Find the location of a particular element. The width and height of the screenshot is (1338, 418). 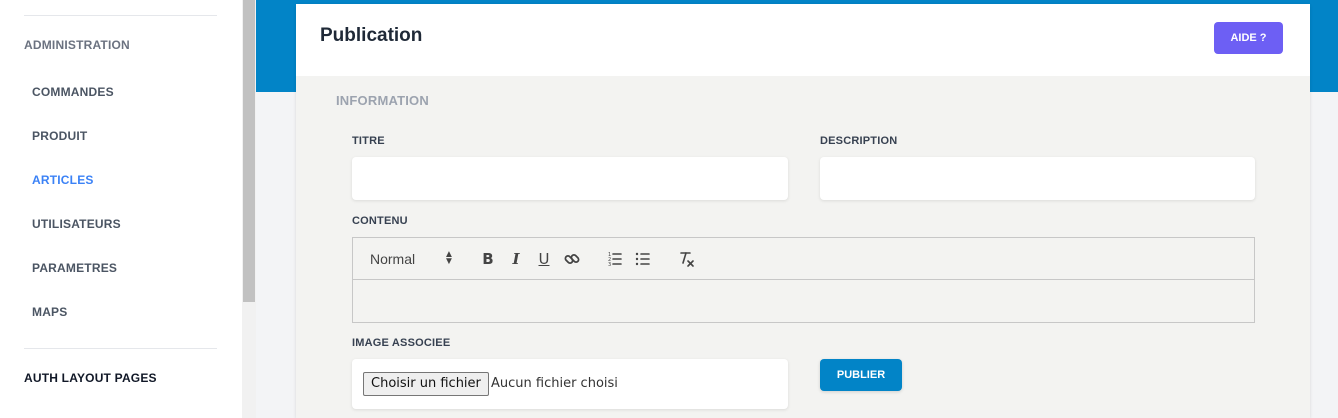

card-header: Publication AIDE ? is located at coordinates (803, 40).